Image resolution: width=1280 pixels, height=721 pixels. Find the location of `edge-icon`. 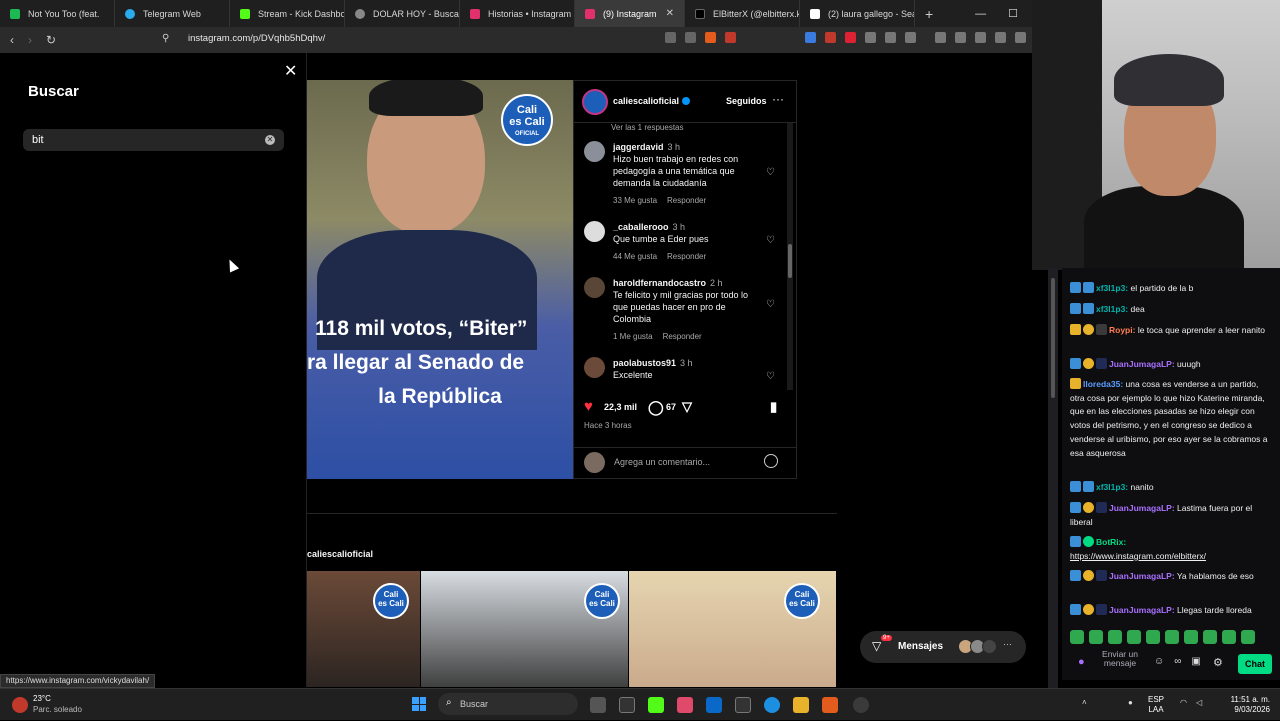

edge-icon is located at coordinates (772, 705).